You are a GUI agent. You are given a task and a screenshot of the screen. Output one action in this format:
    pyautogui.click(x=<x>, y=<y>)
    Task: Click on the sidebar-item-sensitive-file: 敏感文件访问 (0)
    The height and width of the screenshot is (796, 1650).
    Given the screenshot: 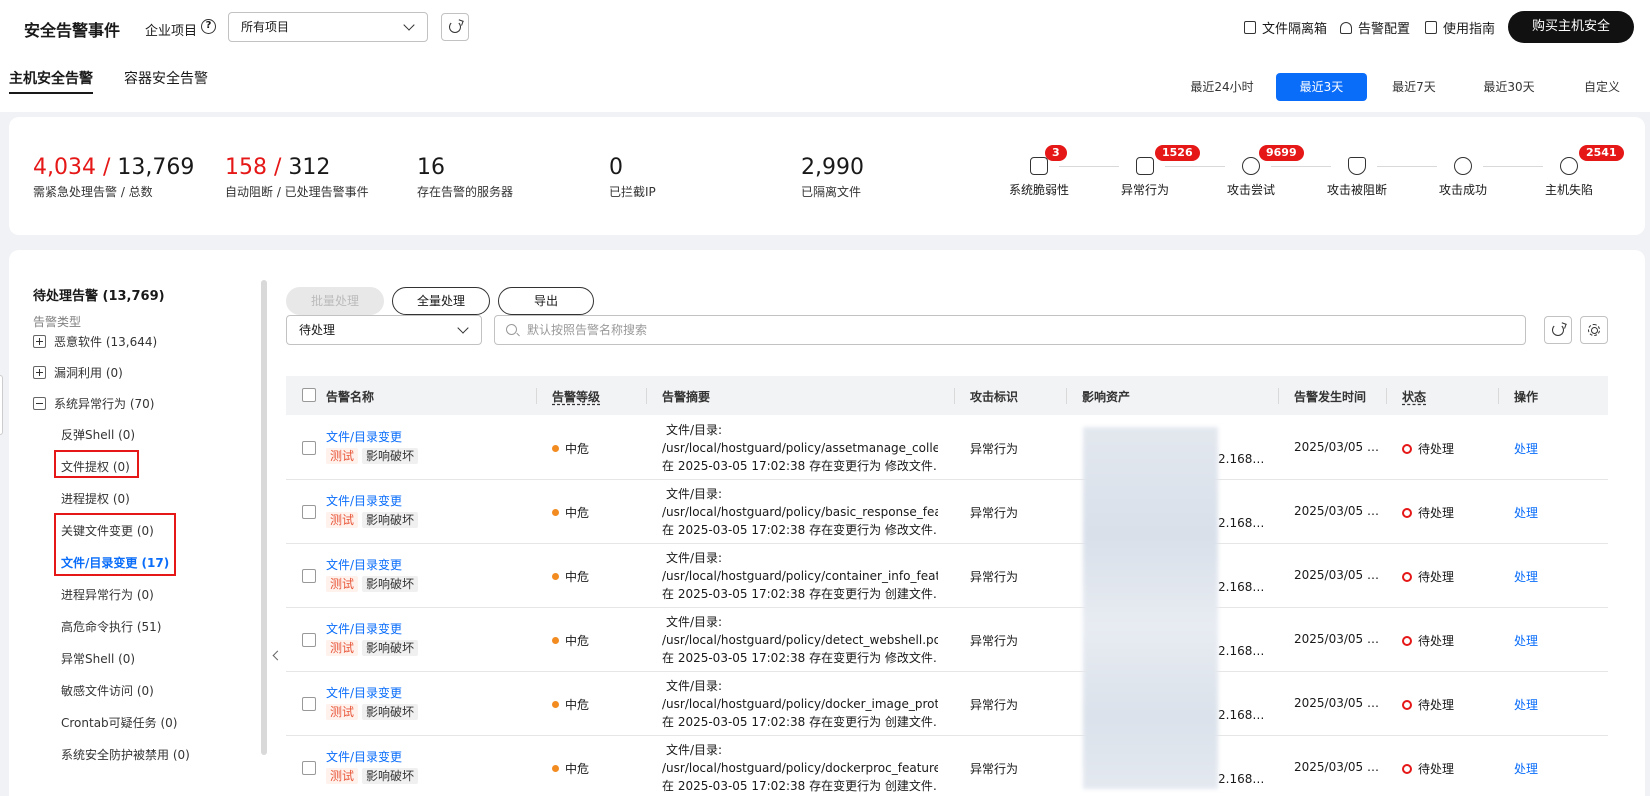 What is the action you would take?
    pyautogui.click(x=107, y=690)
    